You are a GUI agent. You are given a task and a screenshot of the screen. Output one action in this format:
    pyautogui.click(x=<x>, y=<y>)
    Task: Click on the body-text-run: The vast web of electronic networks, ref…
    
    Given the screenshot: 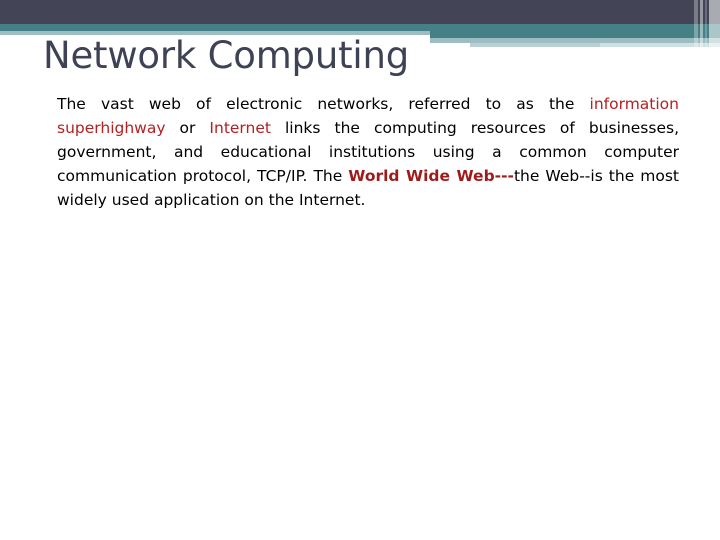 What is the action you would take?
    pyautogui.click(x=323, y=104)
    